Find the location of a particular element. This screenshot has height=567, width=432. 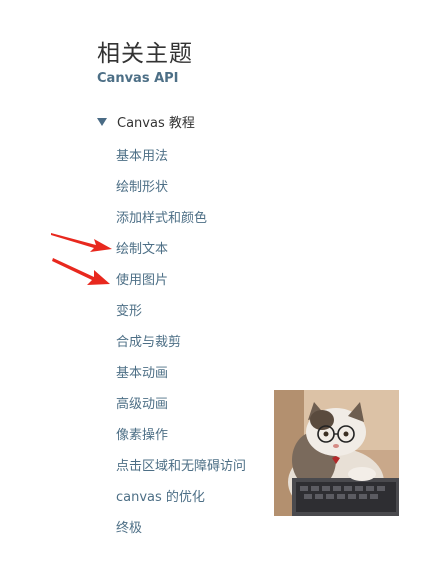

tutorial-link-pixel-manipulation: 像素操作 is located at coordinates (181, 442).